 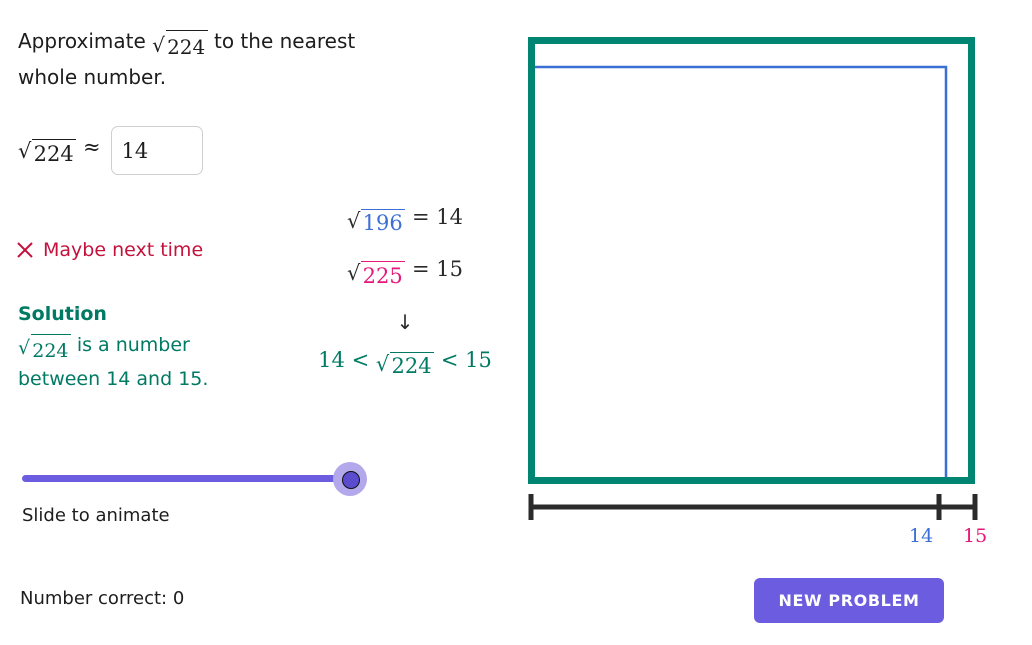 What do you see at coordinates (449, 359) in the screenshot?
I see `less-than-sign-2: <` at bounding box center [449, 359].